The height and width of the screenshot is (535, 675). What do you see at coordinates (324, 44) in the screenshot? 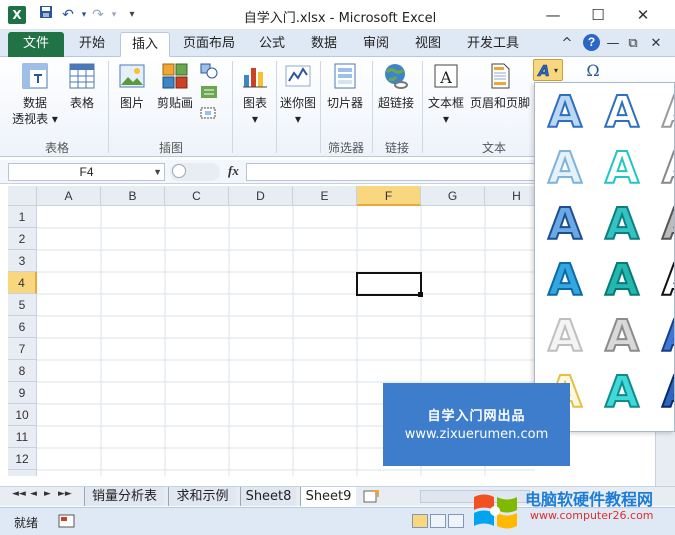
I see `tab-data: 数据` at bounding box center [324, 44].